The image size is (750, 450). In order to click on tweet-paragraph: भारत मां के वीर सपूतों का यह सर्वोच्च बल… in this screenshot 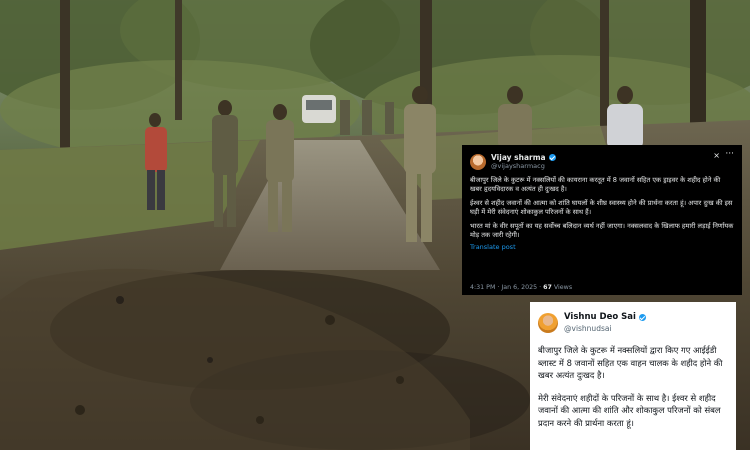, I will do `click(602, 230)`.